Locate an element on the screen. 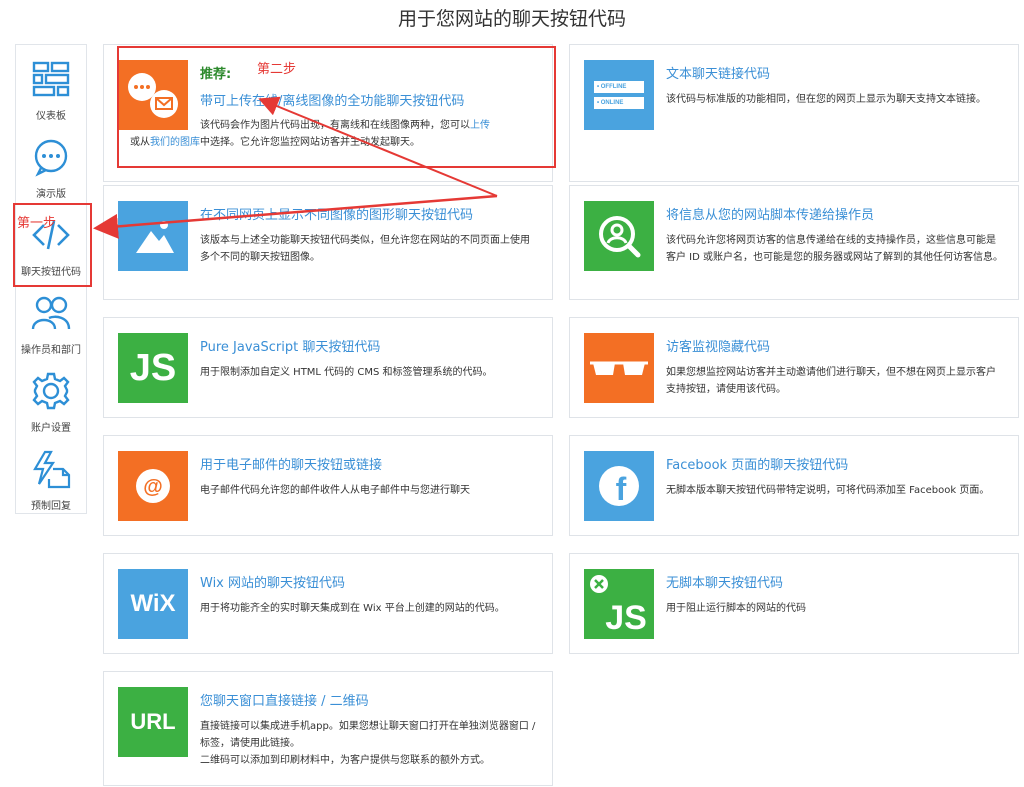 The width and height of the screenshot is (1024, 787). card-title: Wix 网站的聊天按钮代码 is located at coordinates (369, 581).